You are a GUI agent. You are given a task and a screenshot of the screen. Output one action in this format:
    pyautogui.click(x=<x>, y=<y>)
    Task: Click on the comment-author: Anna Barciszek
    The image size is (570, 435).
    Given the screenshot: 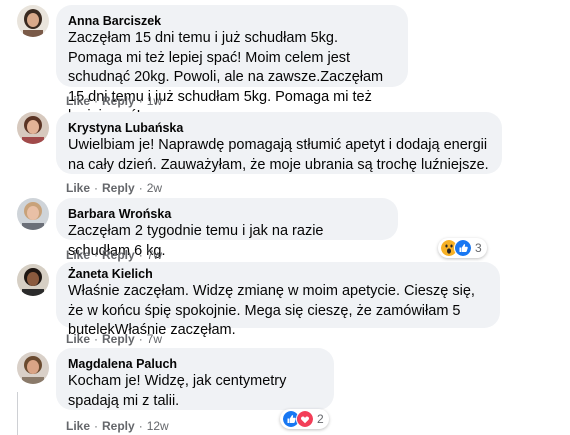 What is the action you would take?
    pyautogui.click(x=232, y=21)
    